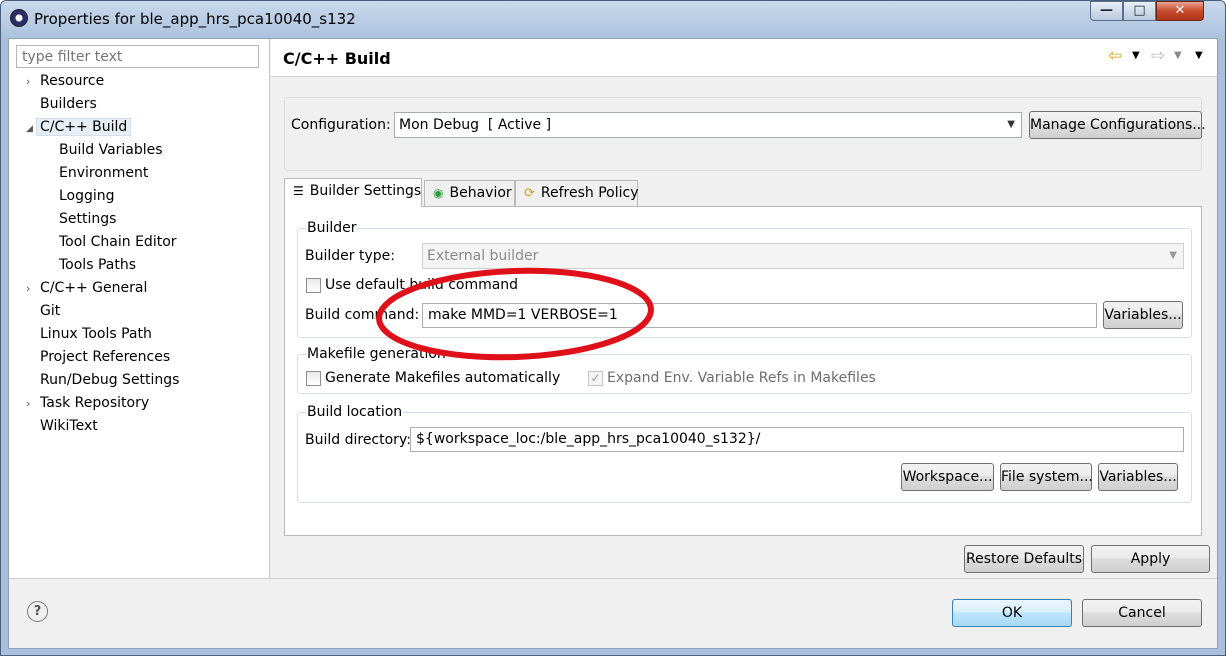  What do you see at coordinates (529, 193) in the screenshot?
I see `refresh-icon: ⟳` at bounding box center [529, 193].